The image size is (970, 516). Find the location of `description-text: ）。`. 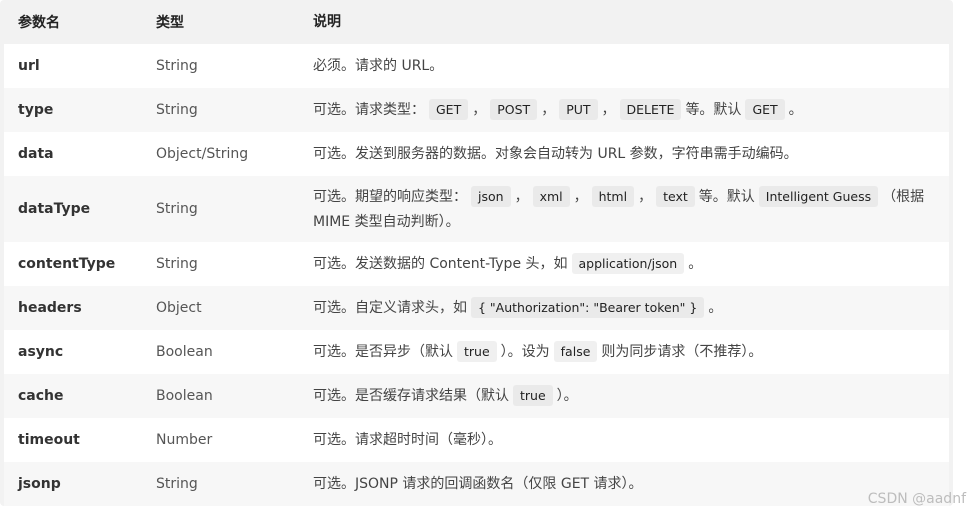

description-text: ）。 is located at coordinates (567, 396).